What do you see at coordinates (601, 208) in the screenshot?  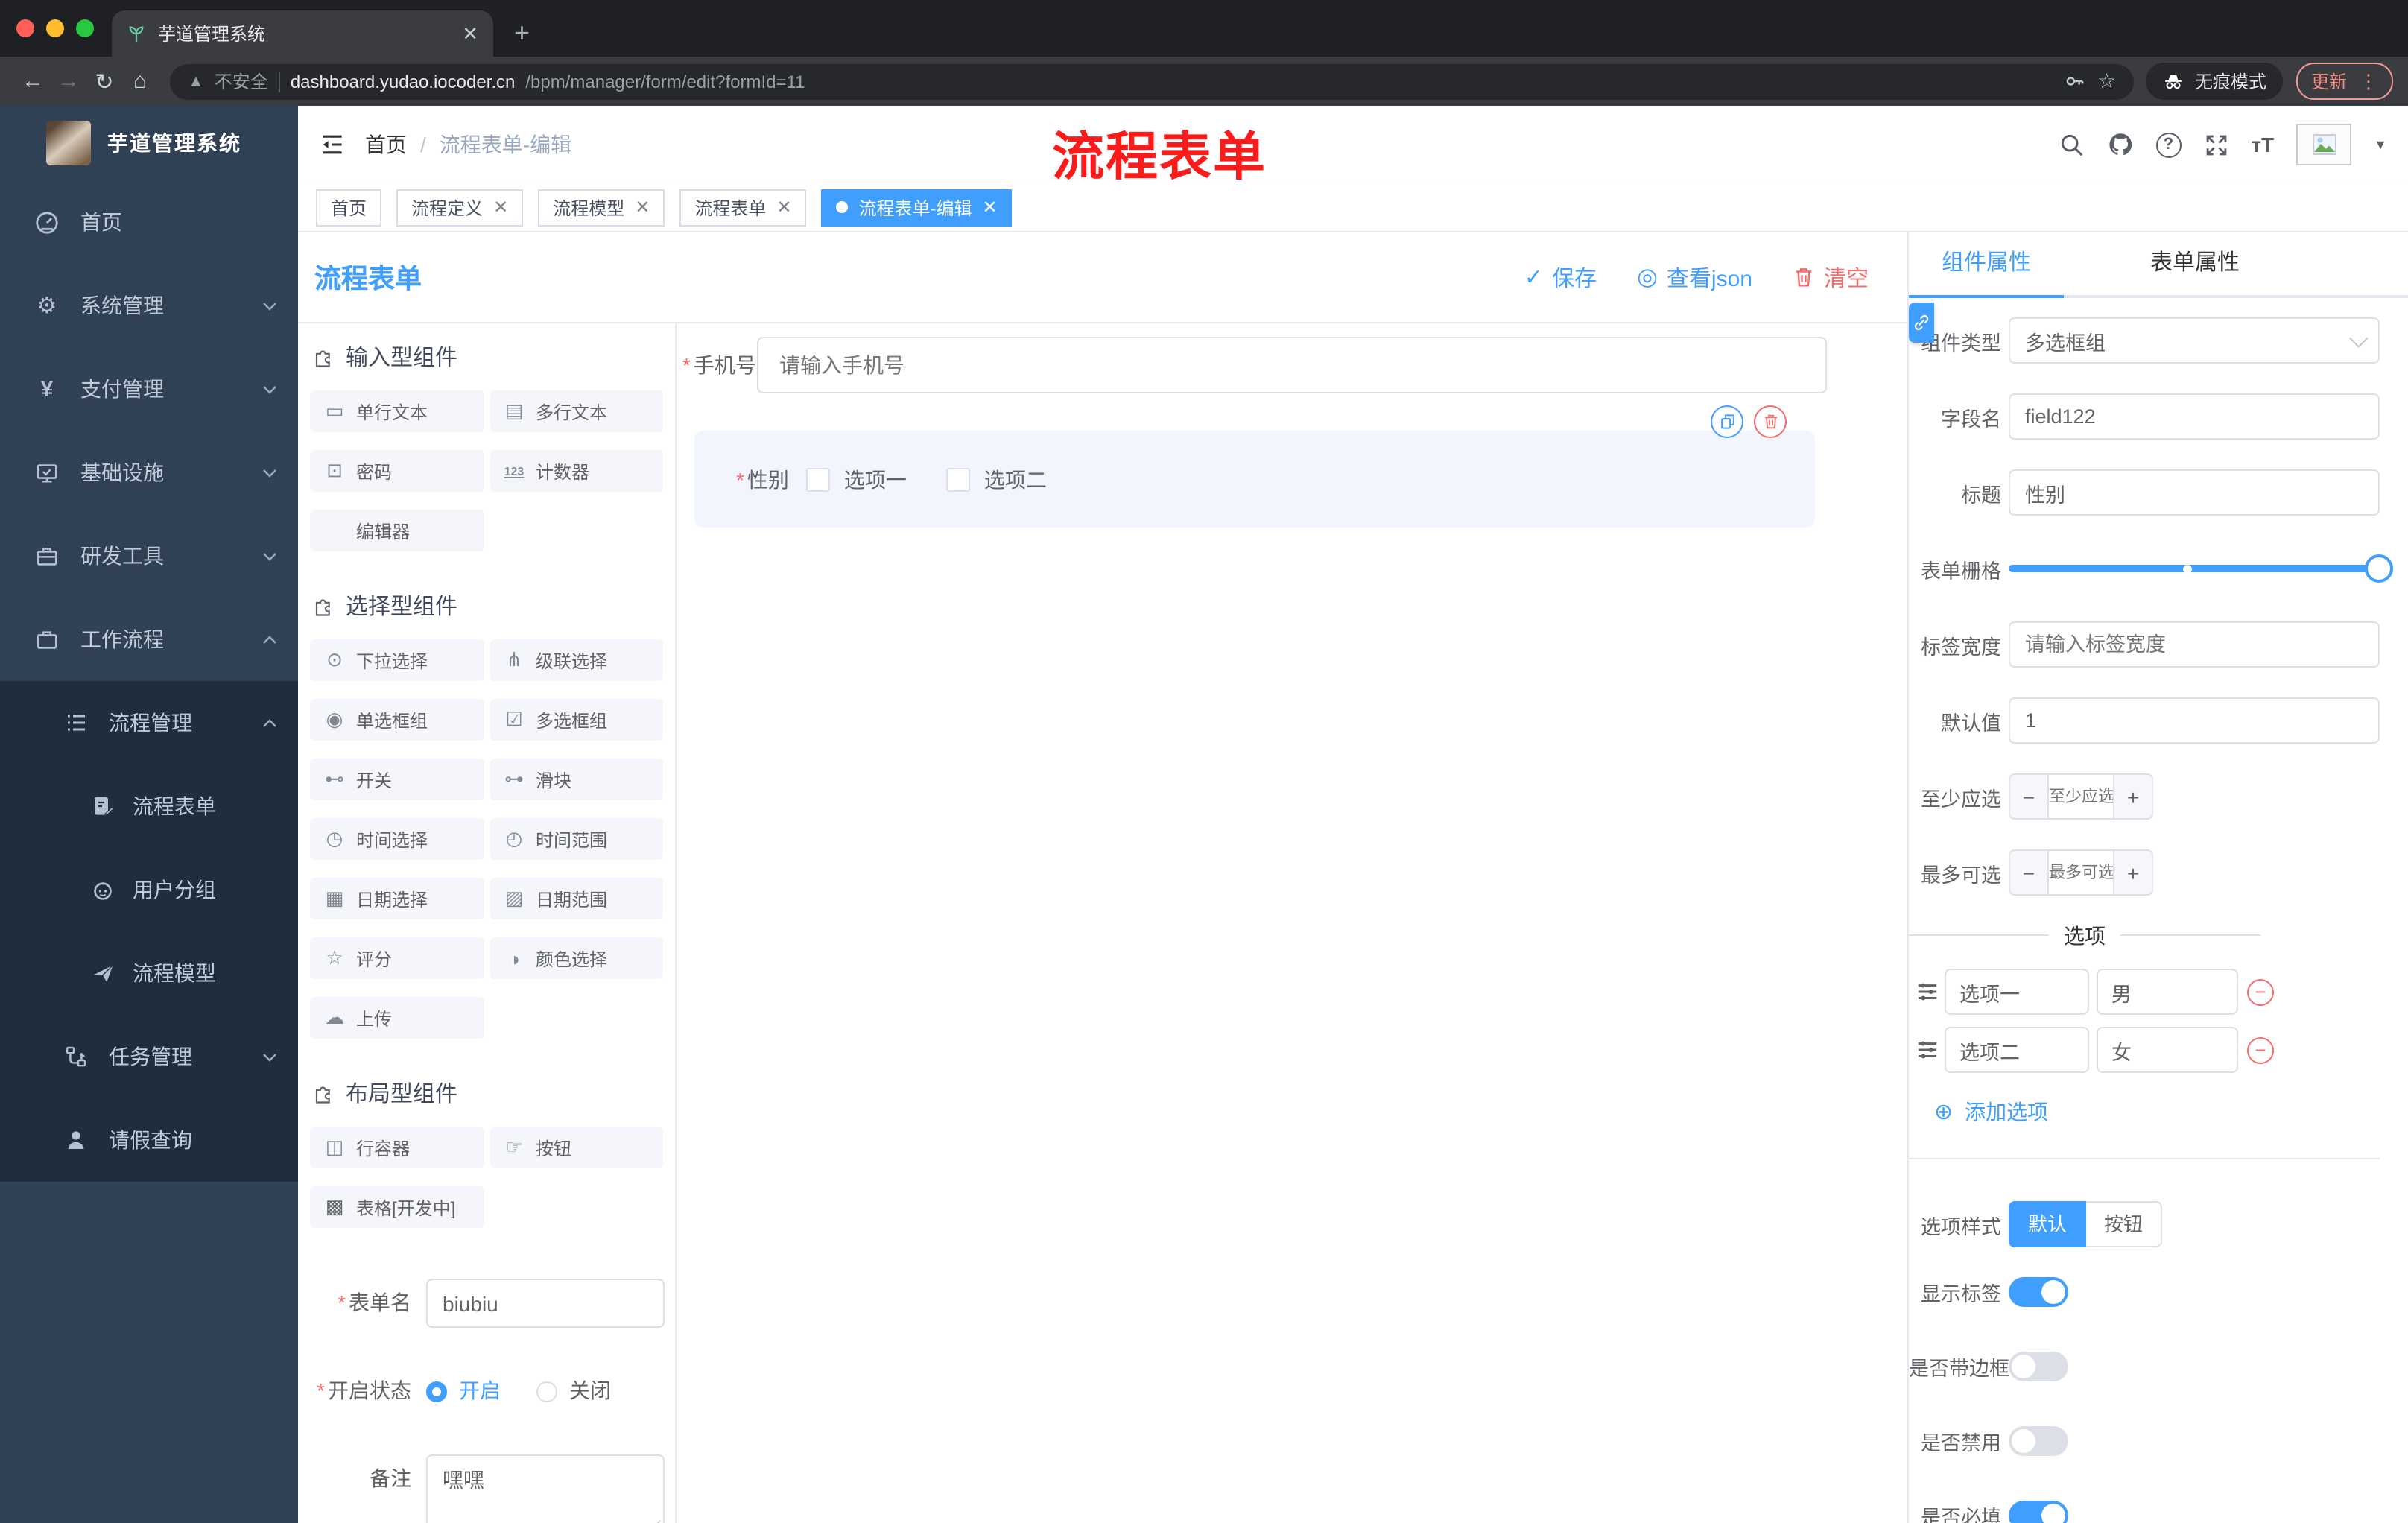 I see `tag-process-model: 流程模型 ✕` at bounding box center [601, 208].